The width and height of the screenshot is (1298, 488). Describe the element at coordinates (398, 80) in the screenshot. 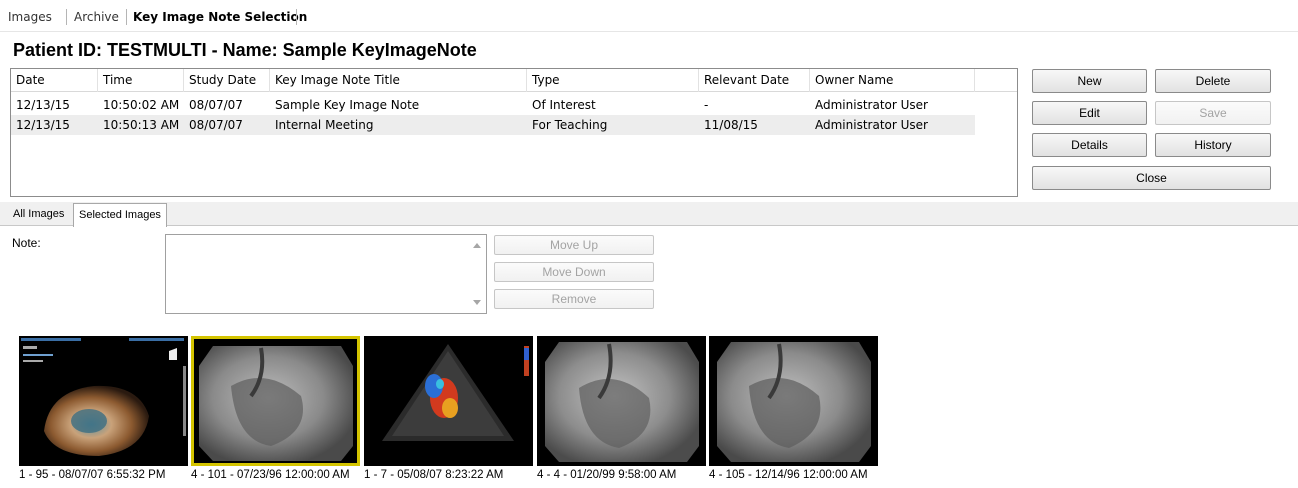

I see `column-header-title: Key Image Note Title` at that location.